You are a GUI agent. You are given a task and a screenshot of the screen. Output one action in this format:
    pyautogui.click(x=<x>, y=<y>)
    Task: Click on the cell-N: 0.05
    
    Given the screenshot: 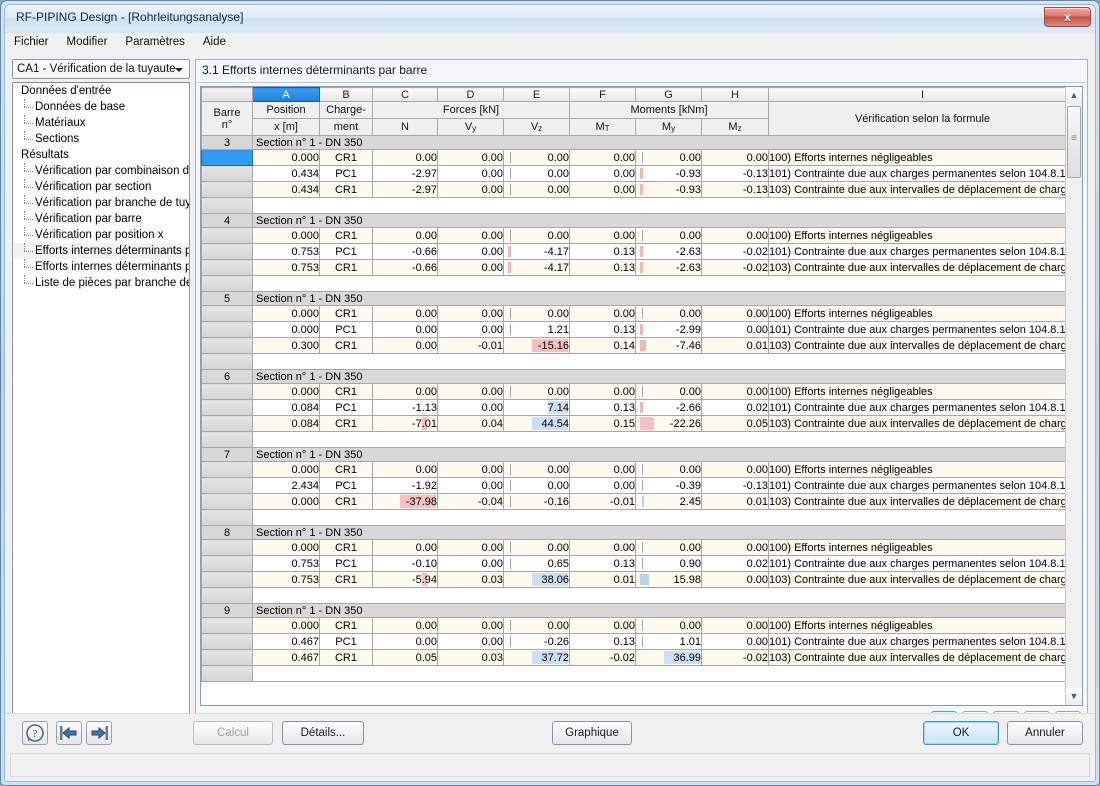 What is the action you would take?
    pyautogui.click(x=405, y=657)
    